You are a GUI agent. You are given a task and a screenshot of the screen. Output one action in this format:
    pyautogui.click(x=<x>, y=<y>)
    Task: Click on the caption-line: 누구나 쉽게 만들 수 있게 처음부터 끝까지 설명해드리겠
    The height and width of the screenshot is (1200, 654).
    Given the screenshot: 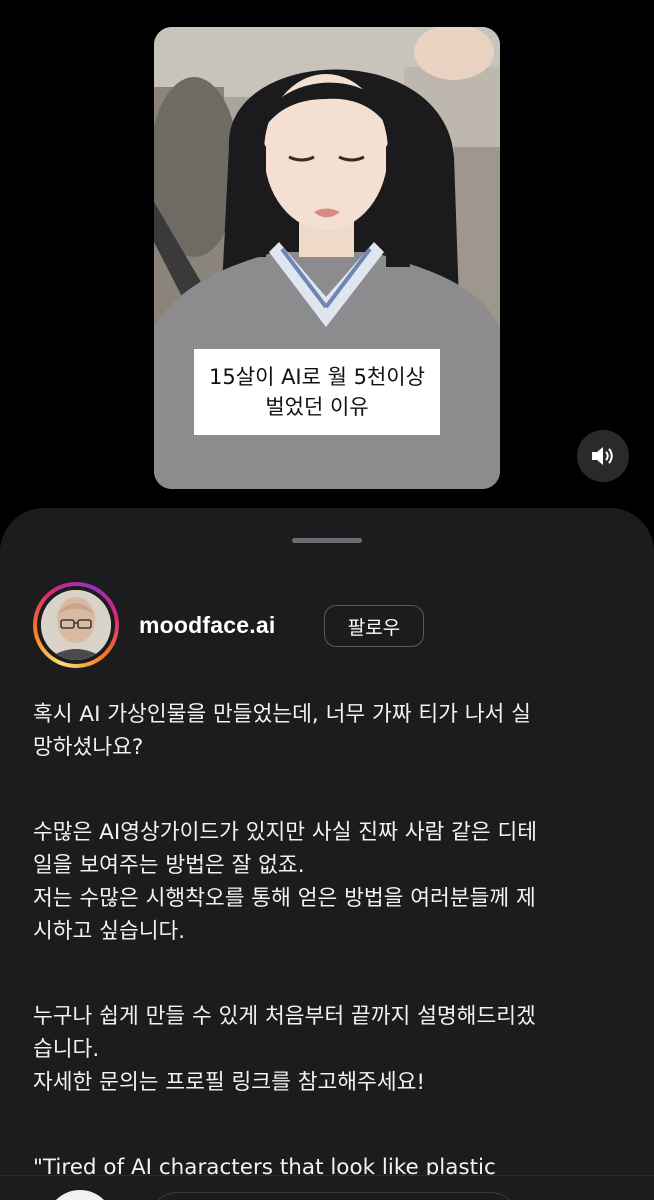 What is the action you would take?
    pyautogui.click(x=284, y=1016)
    